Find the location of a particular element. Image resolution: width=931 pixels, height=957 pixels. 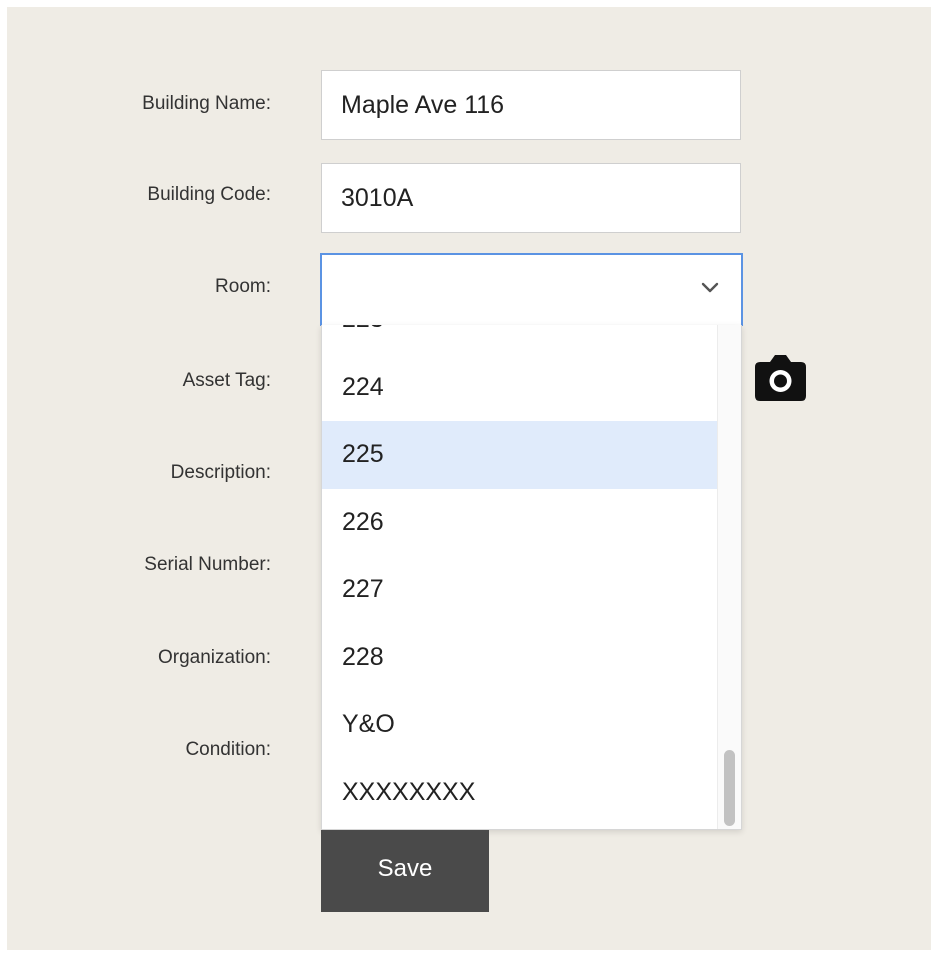

building-code-label: Building Code: is located at coordinates (209, 194).